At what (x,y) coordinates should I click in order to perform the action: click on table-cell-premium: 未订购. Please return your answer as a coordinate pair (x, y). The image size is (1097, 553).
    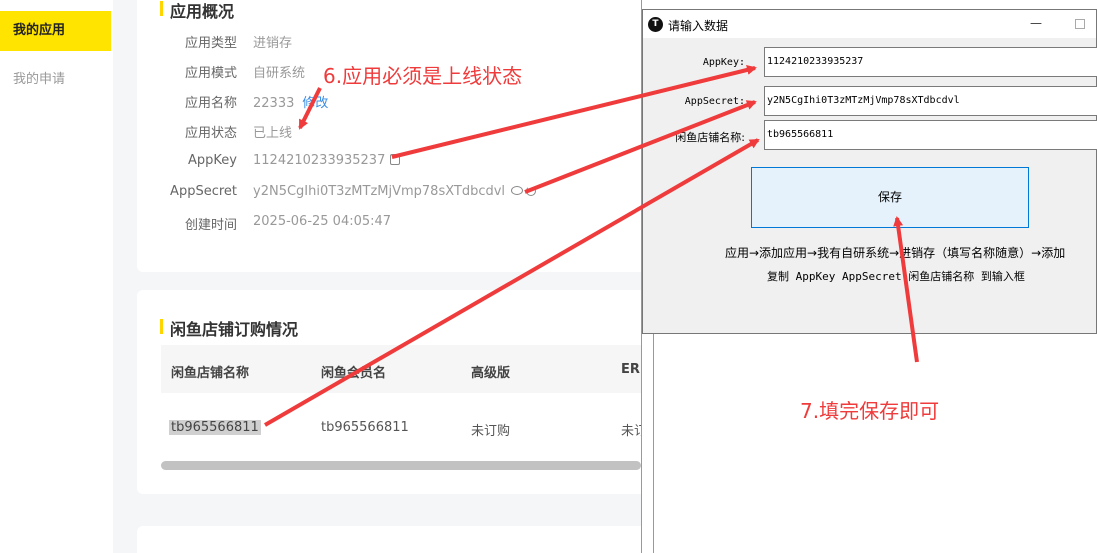
    Looking at the image, I should click on (491, 431).